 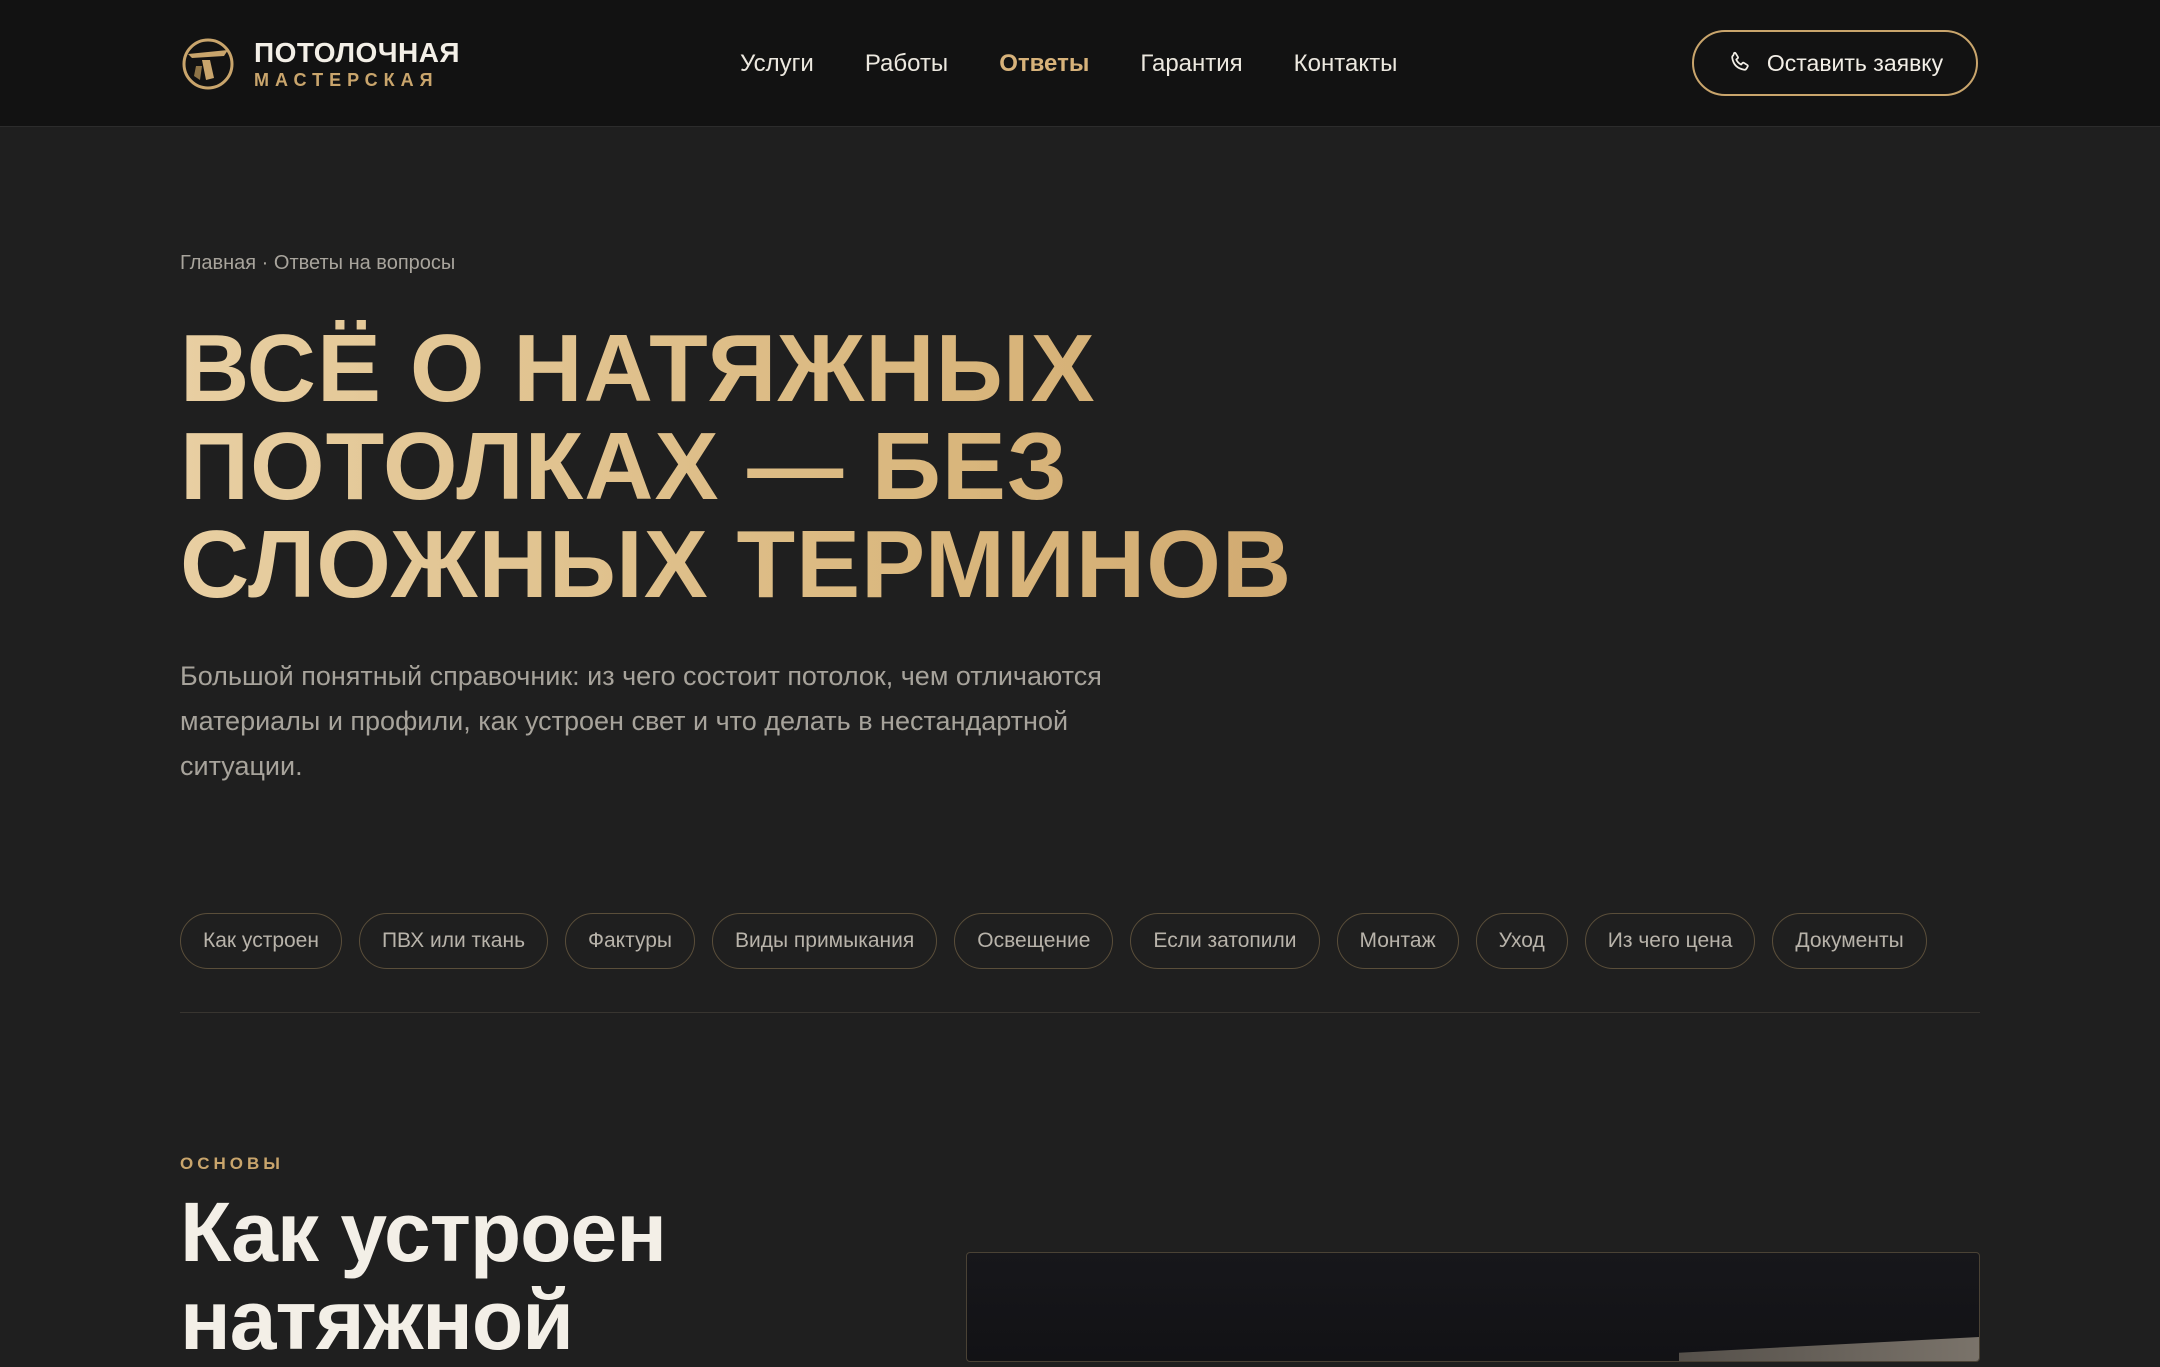 What do you see at coordinates (346, 80) in the screenshot?
I see `brand-name-line2: МАСТЕРСКАЯ` at bounding box center [346, 80].